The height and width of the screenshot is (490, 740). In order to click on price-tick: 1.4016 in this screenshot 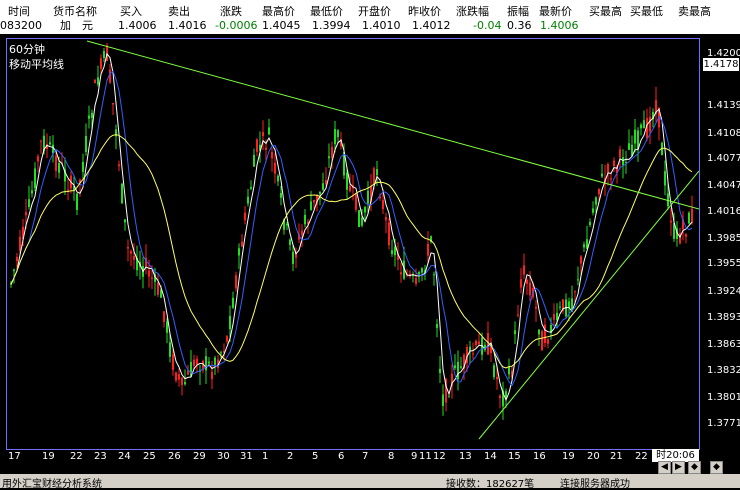, I will do `click(723, 211)`.